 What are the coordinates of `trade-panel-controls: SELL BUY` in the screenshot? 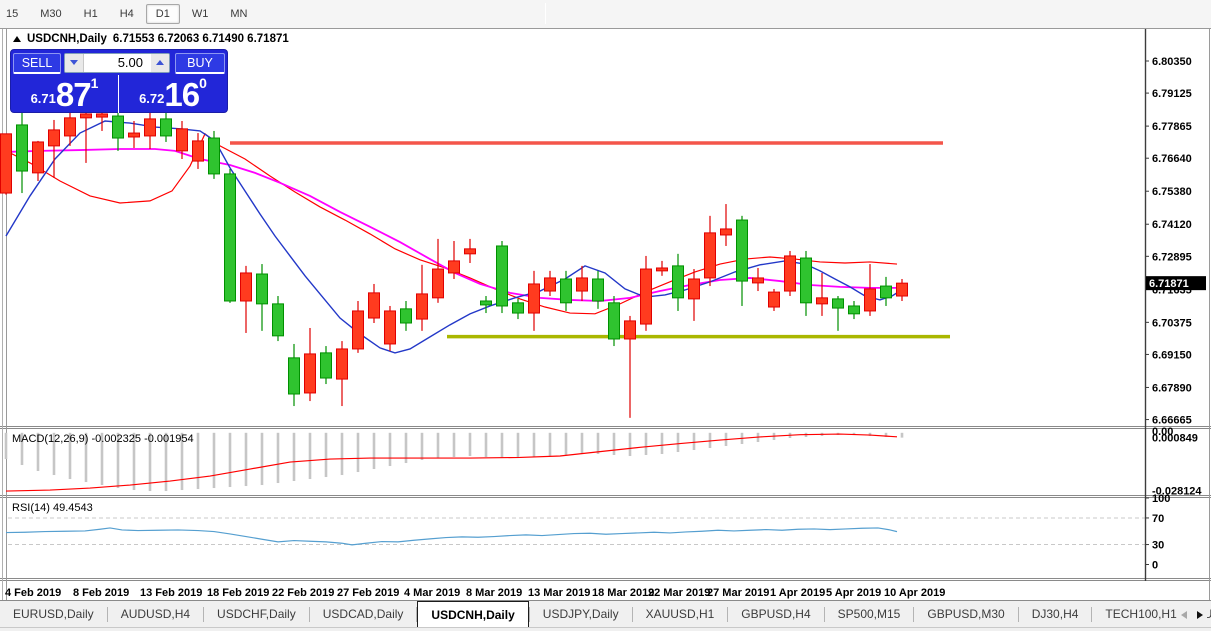 It's located at (119, 62).